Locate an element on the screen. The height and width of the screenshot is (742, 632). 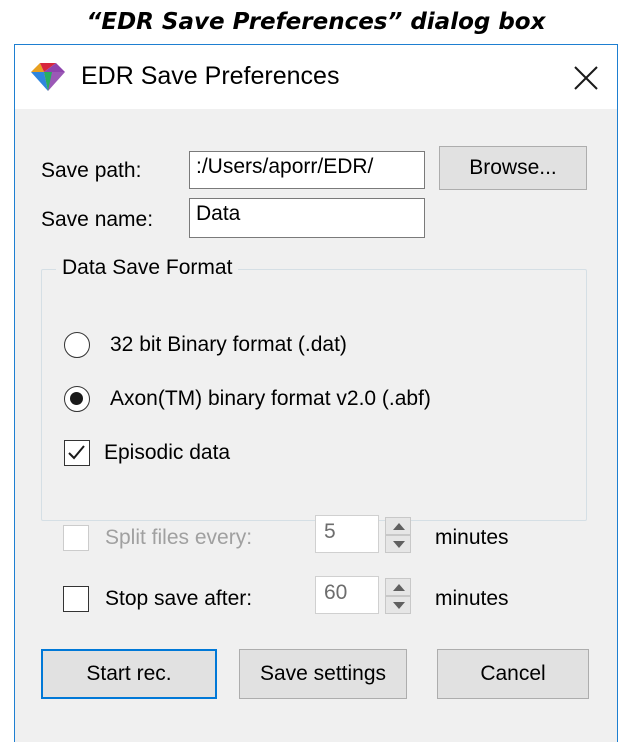
radio-selected-dot is located at coordinates (76, 398).